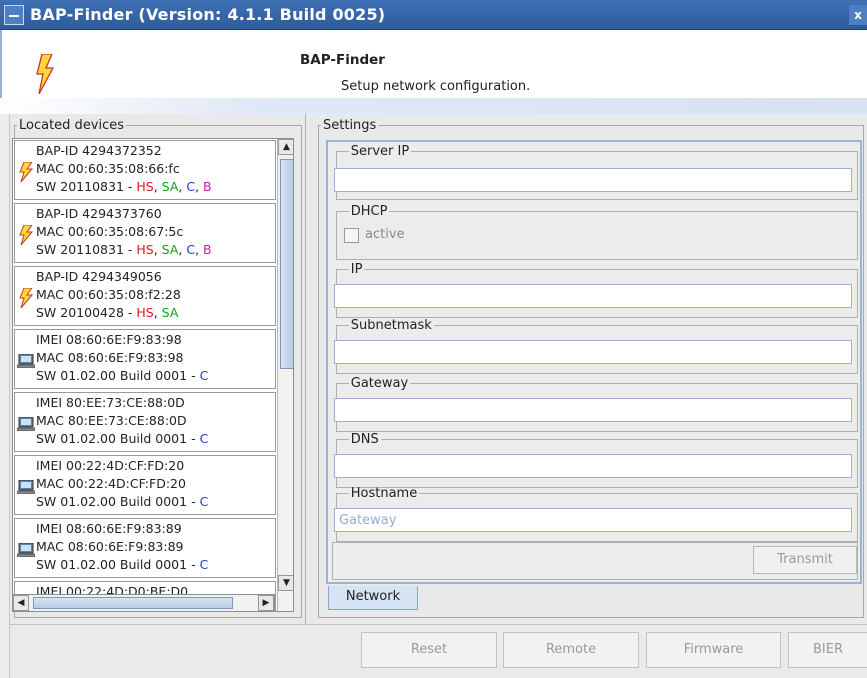 The image size is (867, 678). Describe the element at coordinates (391, 325) in the screenshot. I see `subnetmask-label: Subnetmask` at that location.